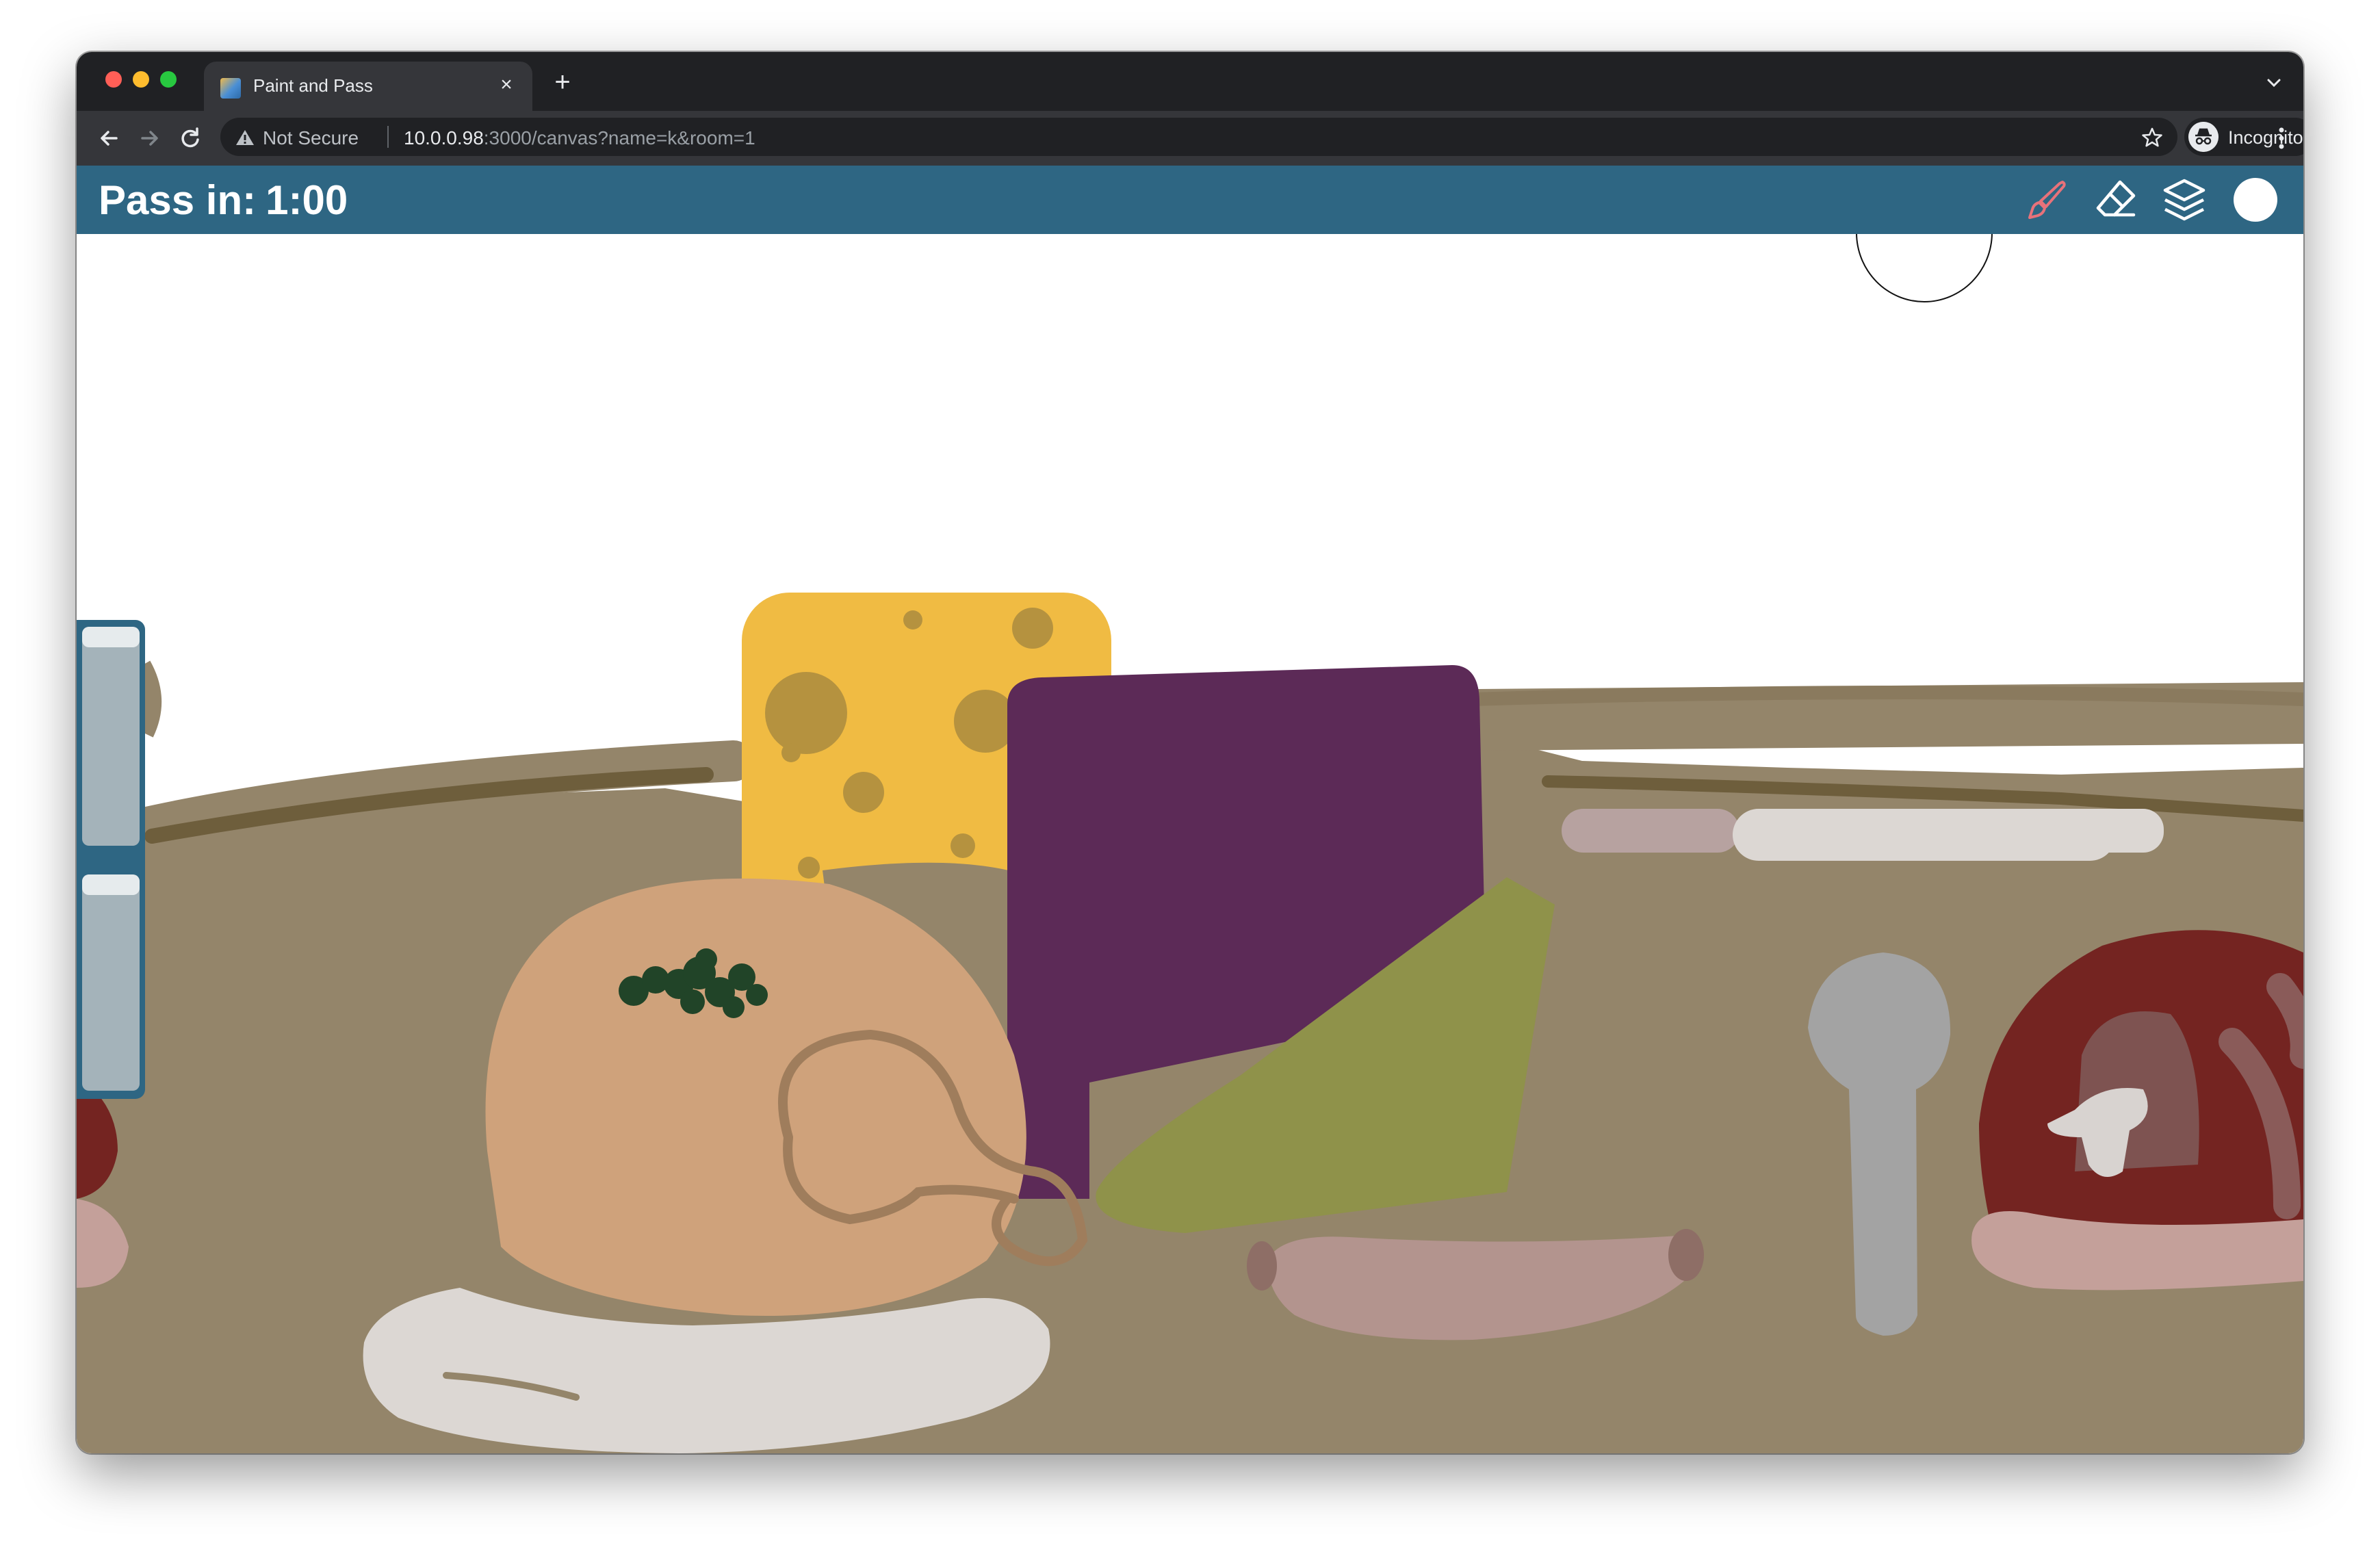 This screenshot has width=2380, height=1556. Describe the element at coordinates (313, 85) in the screenshot. I see `tab-title: Paint and Pass` at that location.